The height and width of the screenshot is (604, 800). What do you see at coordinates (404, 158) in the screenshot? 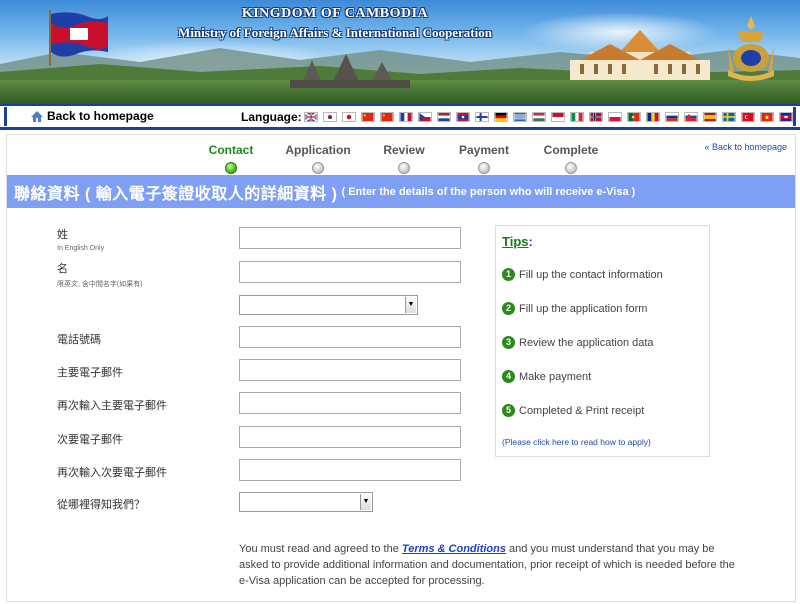
I see `step-review: Review` at bounding box center [404, 158].